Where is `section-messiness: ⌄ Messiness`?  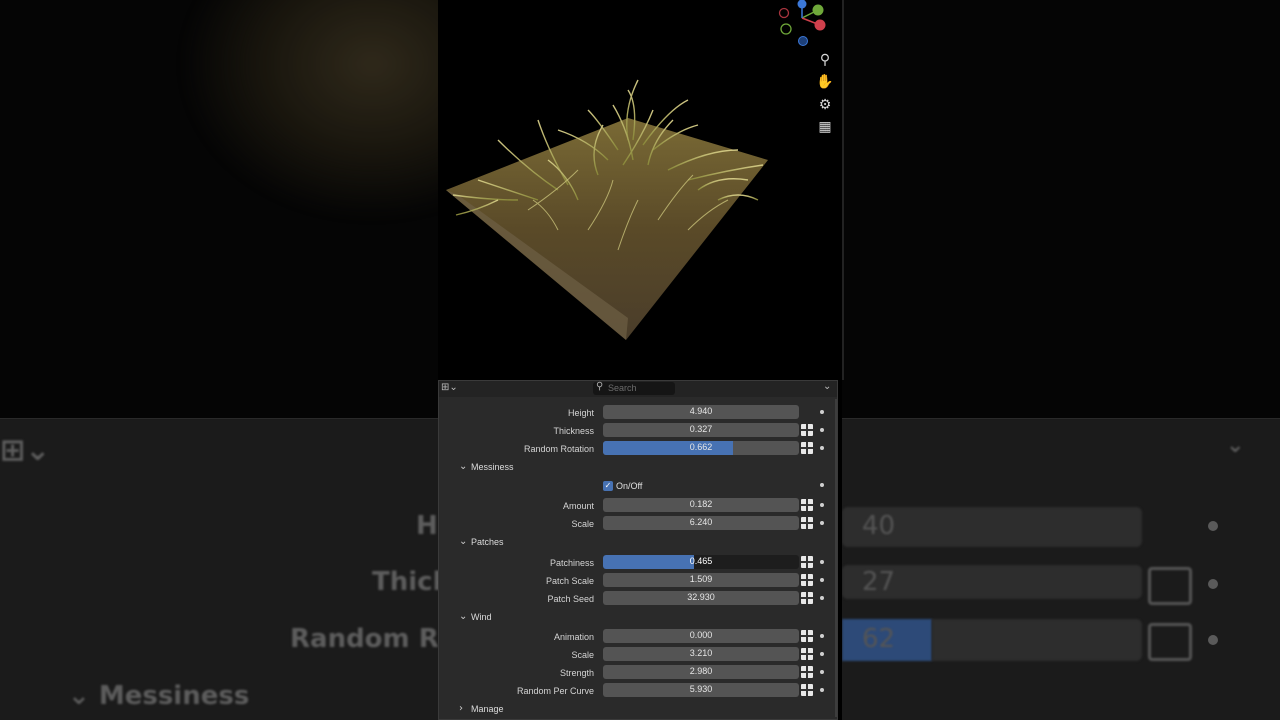 section-messiness: ⌄ Messiness is located at coordinates (638, 468).